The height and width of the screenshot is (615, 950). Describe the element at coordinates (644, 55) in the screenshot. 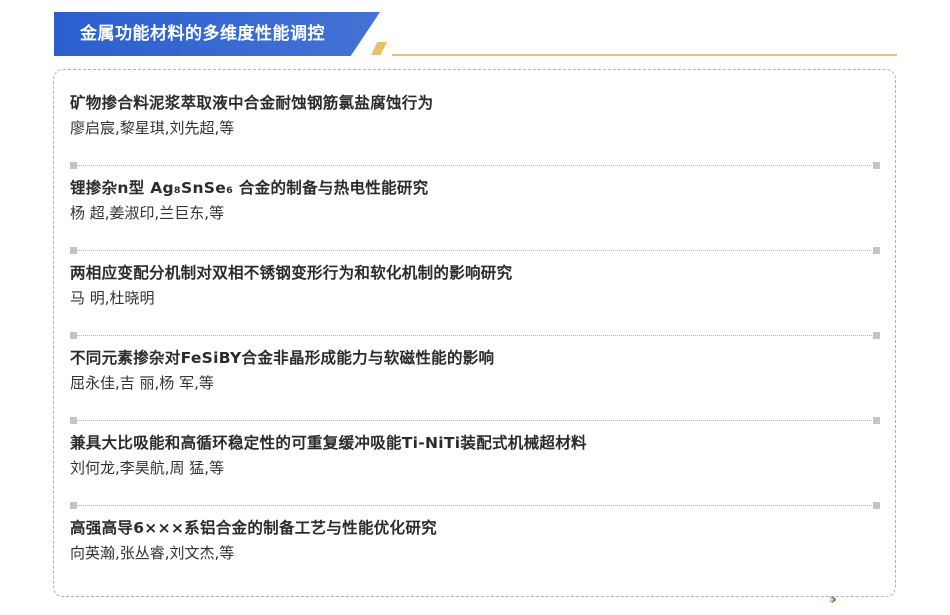

I see `header-divider` at that location.